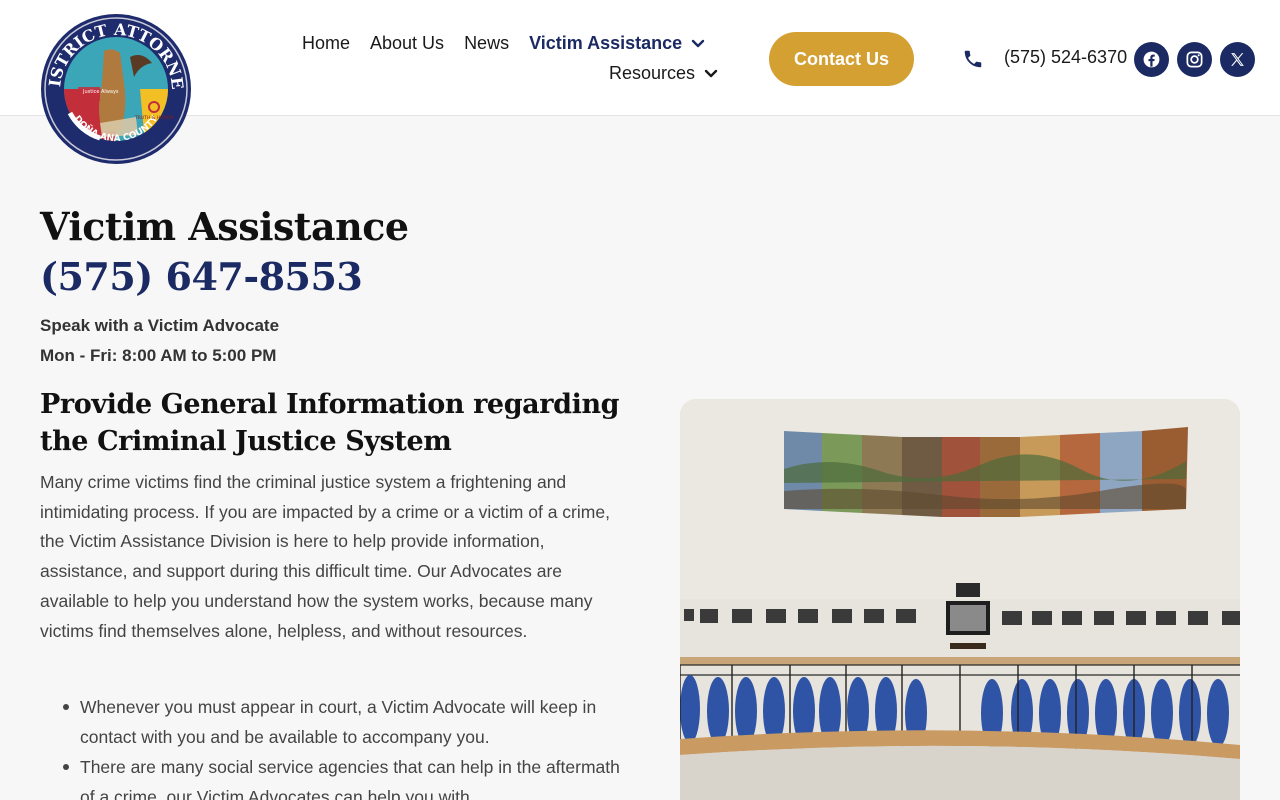  I want to click on nav-victim-assistance-label: Victim Assistance, so click(606, 42).